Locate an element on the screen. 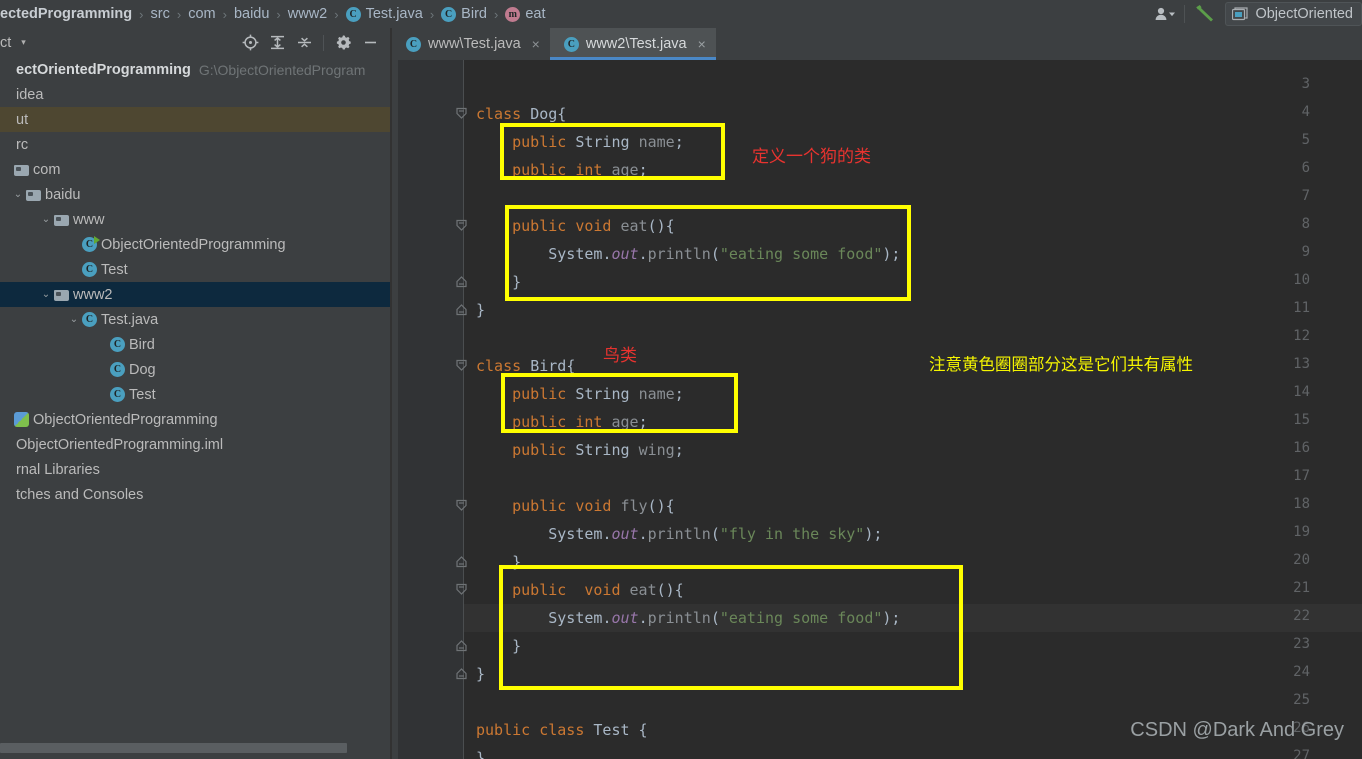 The image size is (1362, 759). breadcrumb-item-com: com is located at coordinates (201, 14).